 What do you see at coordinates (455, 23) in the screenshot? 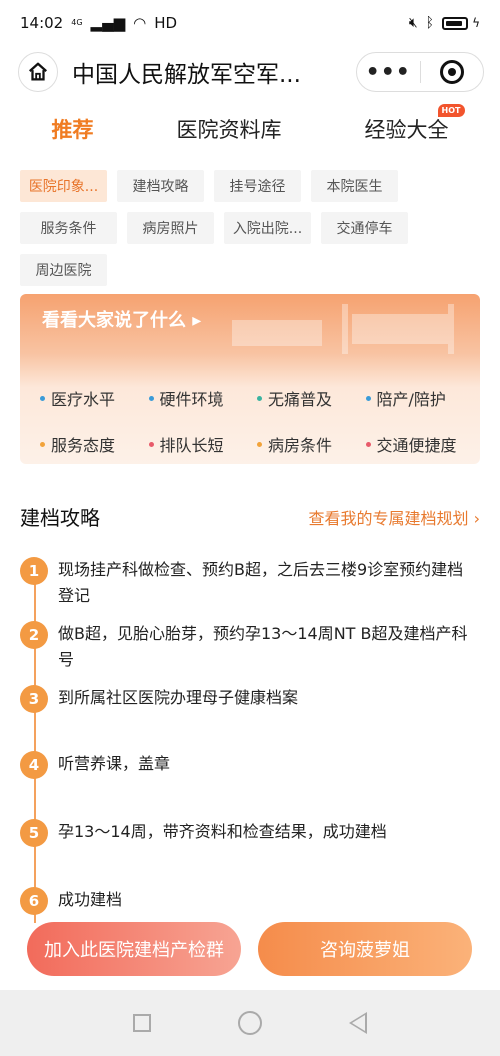
I see `battery-icon` at bounding box center [455, 23].